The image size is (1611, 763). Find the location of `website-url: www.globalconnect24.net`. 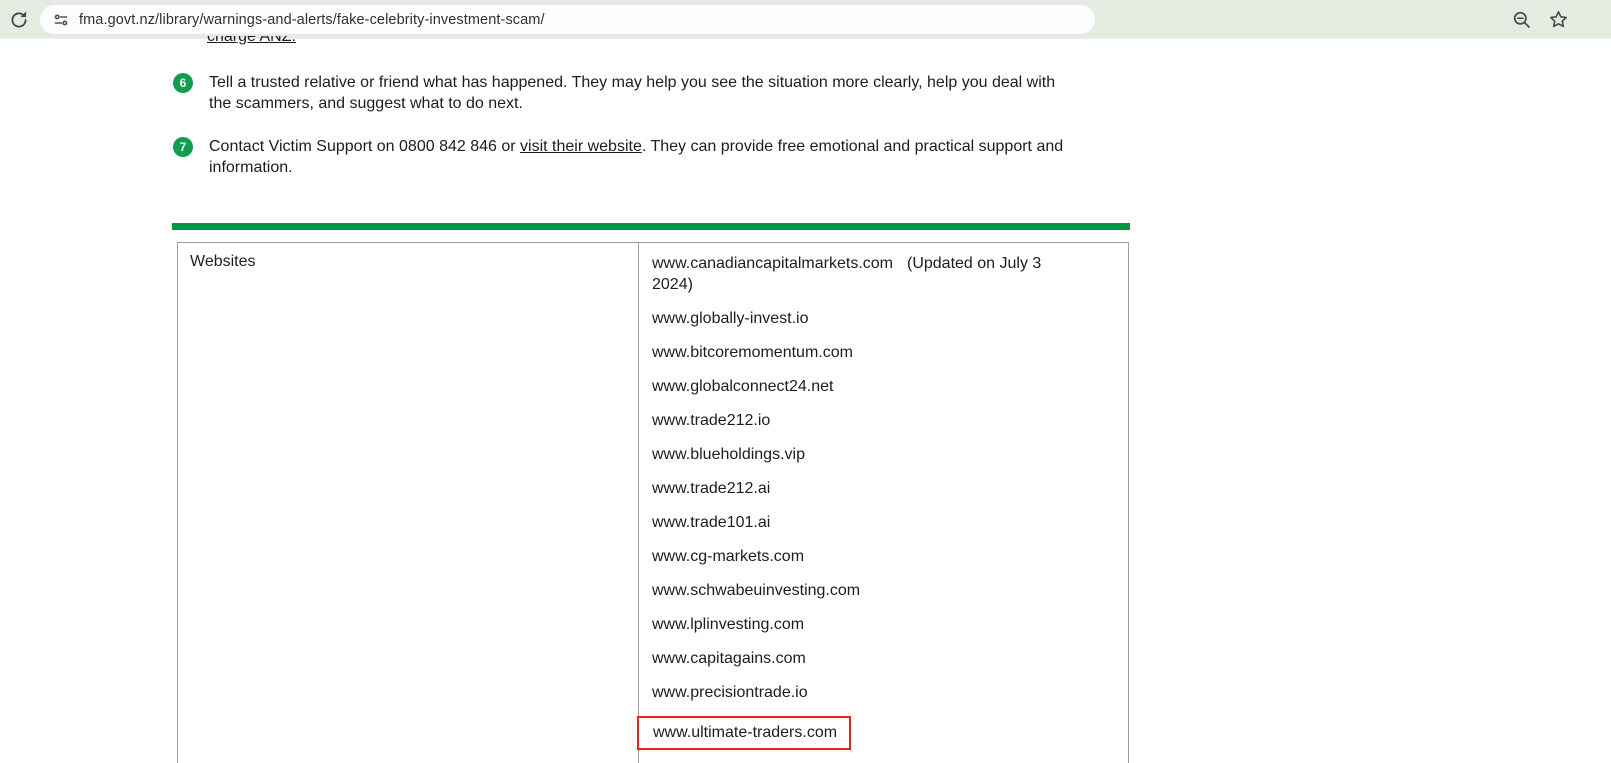

website-url: www.globalconnect24.net is located at coordinates (743, 386).